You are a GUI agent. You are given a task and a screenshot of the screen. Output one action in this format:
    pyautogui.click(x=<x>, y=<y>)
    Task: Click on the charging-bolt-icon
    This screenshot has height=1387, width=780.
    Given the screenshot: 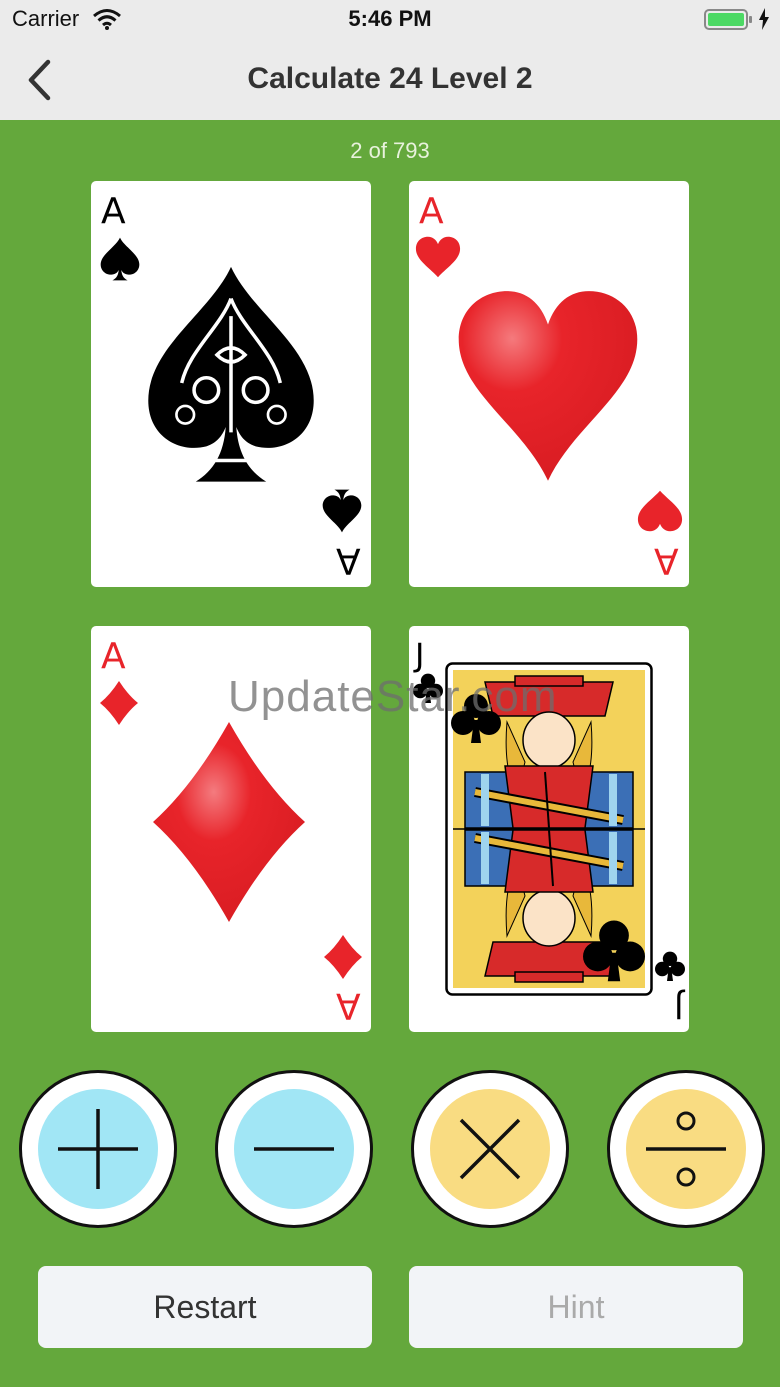 What is the action you would take?
    pyautogui.click(x=764, y=19)
    